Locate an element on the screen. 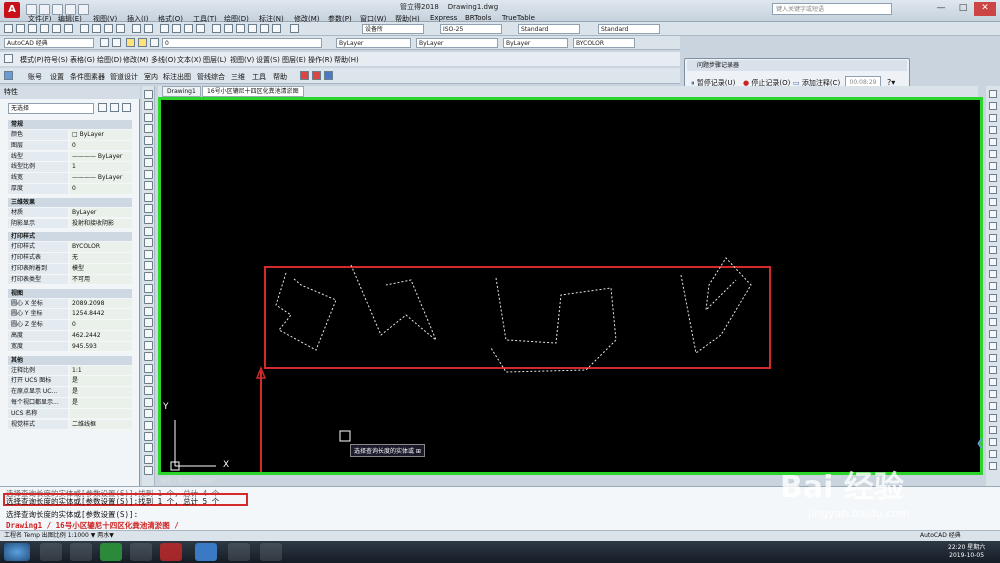 The width and height of the screenshot is (1000, 563). layer-combo: 0 is located at coordinates (242, 43).